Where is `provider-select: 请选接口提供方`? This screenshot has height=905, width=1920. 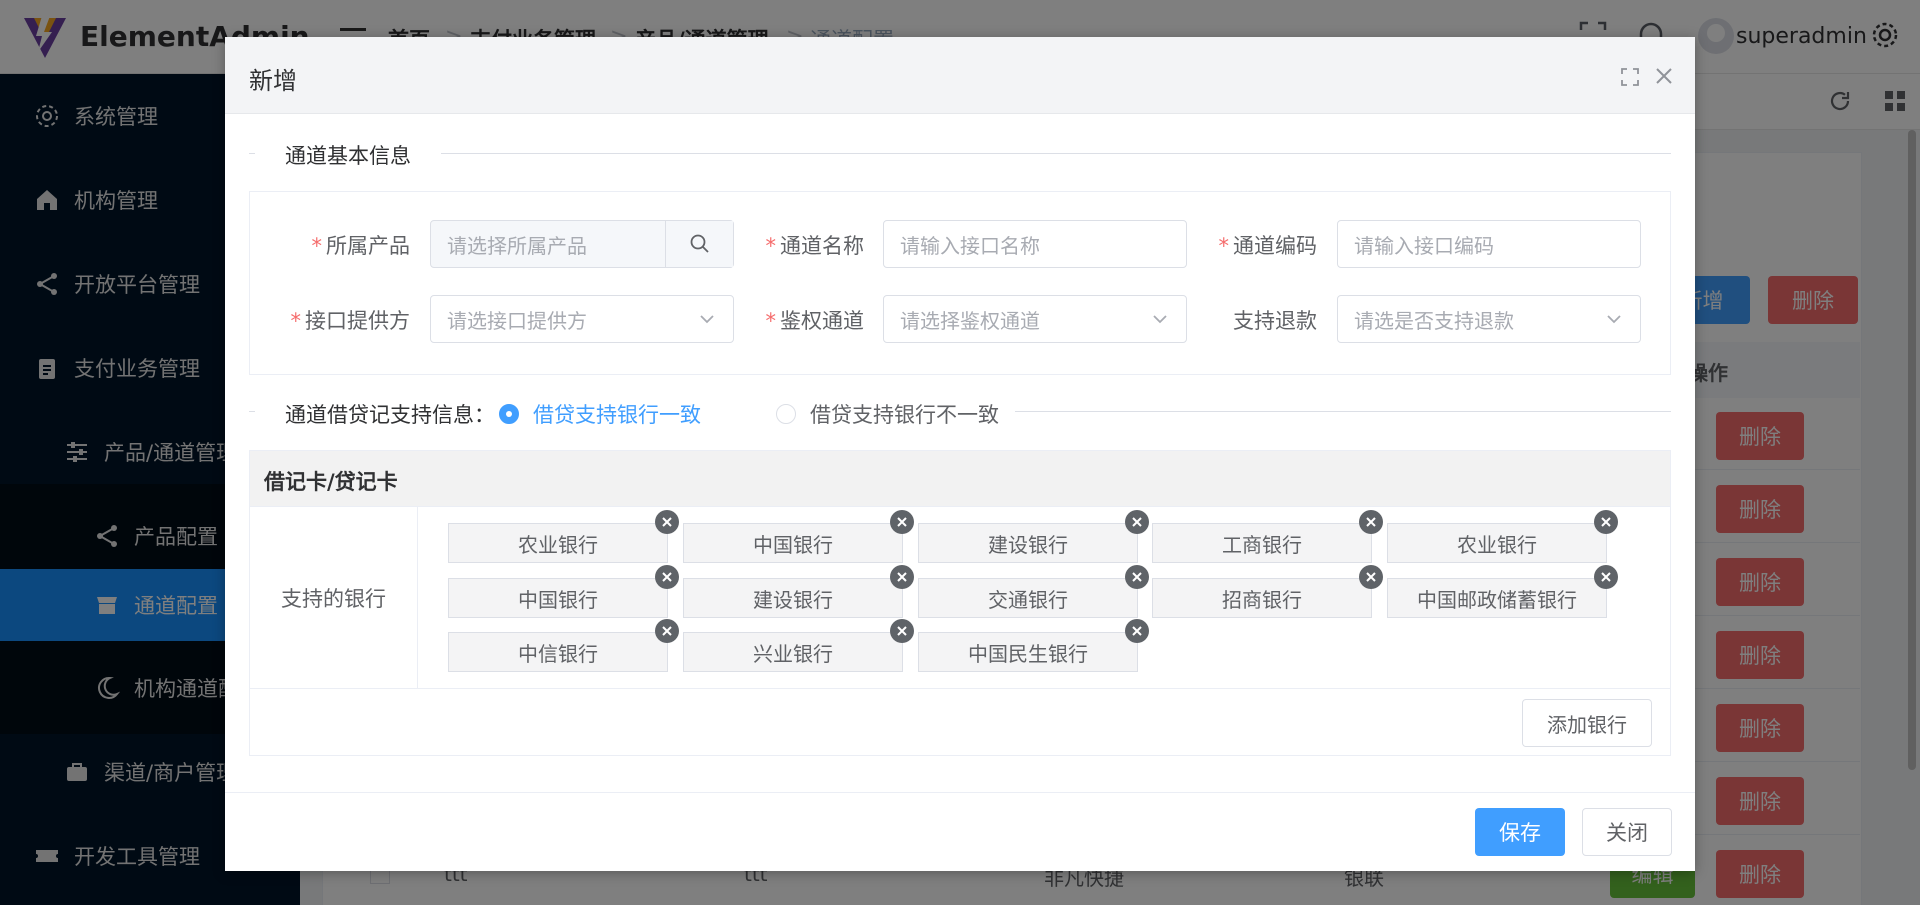 provider-select: 请选接口提供方 is located at coordinates (582, 319).